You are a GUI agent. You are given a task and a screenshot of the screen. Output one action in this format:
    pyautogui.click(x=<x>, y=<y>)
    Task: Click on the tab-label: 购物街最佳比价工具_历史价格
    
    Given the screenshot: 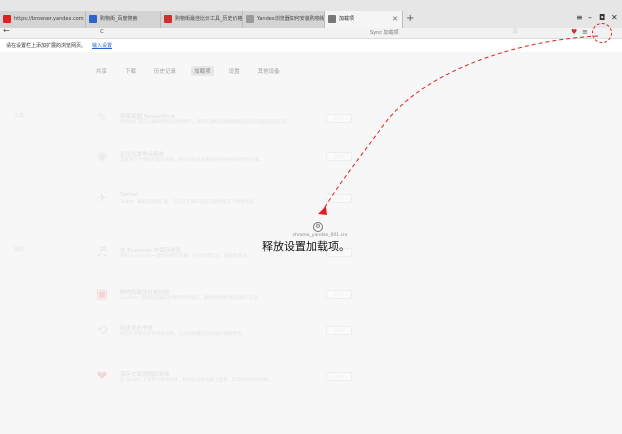 What is the action you would take?
    pyautogui.click(x=209, y=19)
    